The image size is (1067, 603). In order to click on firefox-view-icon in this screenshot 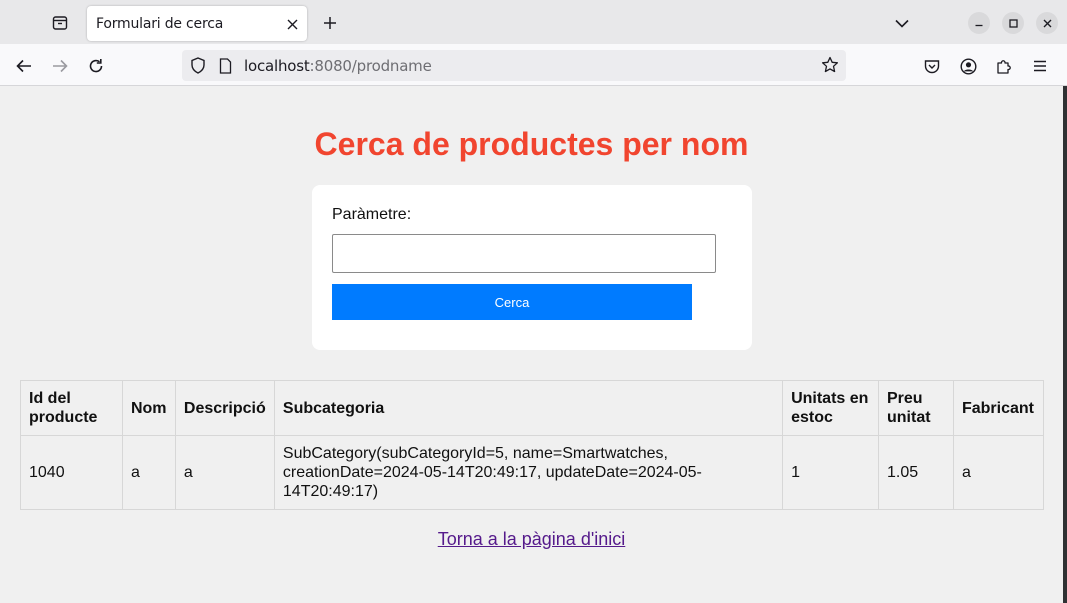, I will do `click(60, 23)`.